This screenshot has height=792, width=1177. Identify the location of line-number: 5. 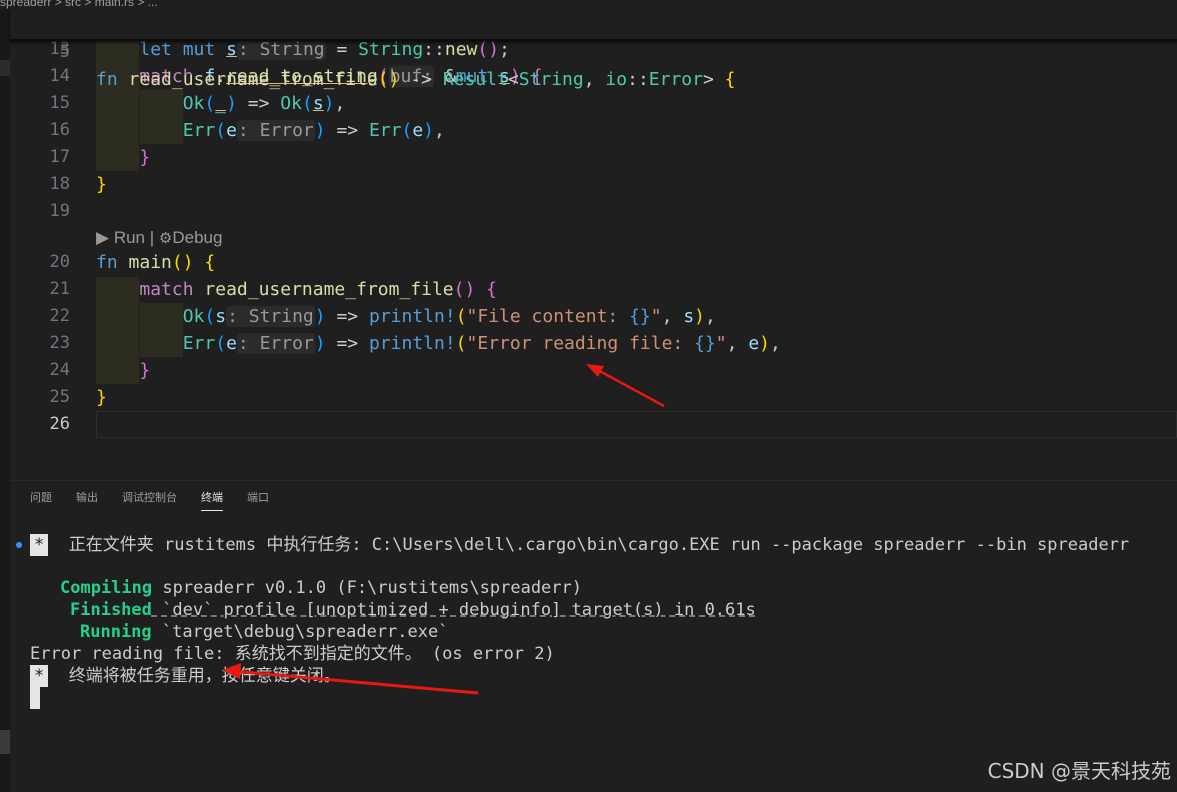
(64, 52).